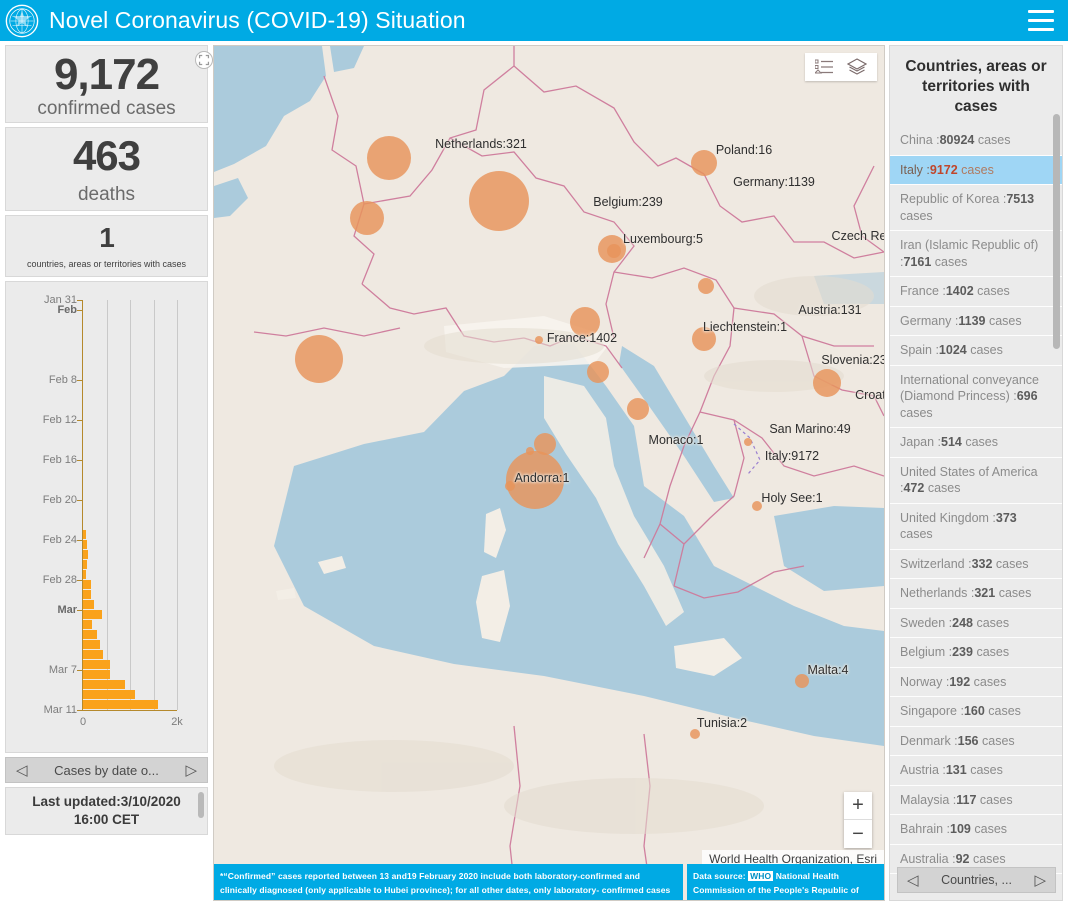 The width and height of the screenshot is (1068, 901). I want to click on country-list-item: Italy :9172 cases, so click(976, 170).